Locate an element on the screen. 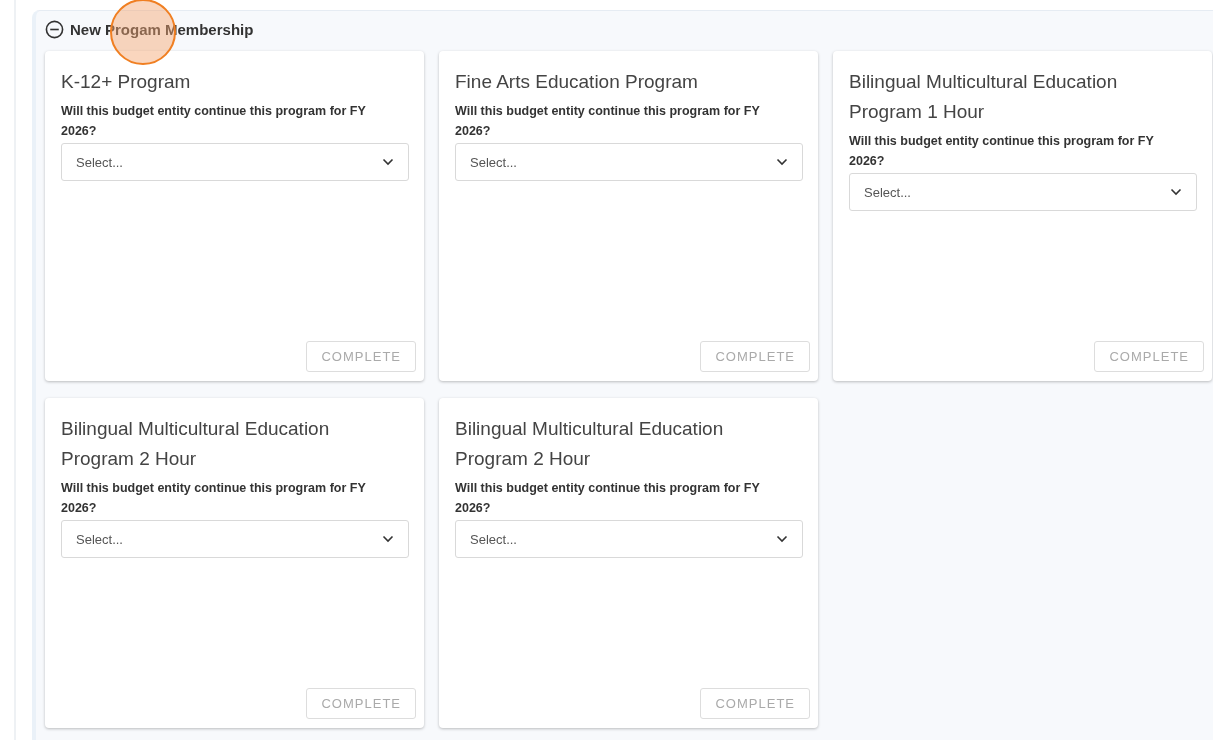  collapse-icon is located at coordinates (54, 29).